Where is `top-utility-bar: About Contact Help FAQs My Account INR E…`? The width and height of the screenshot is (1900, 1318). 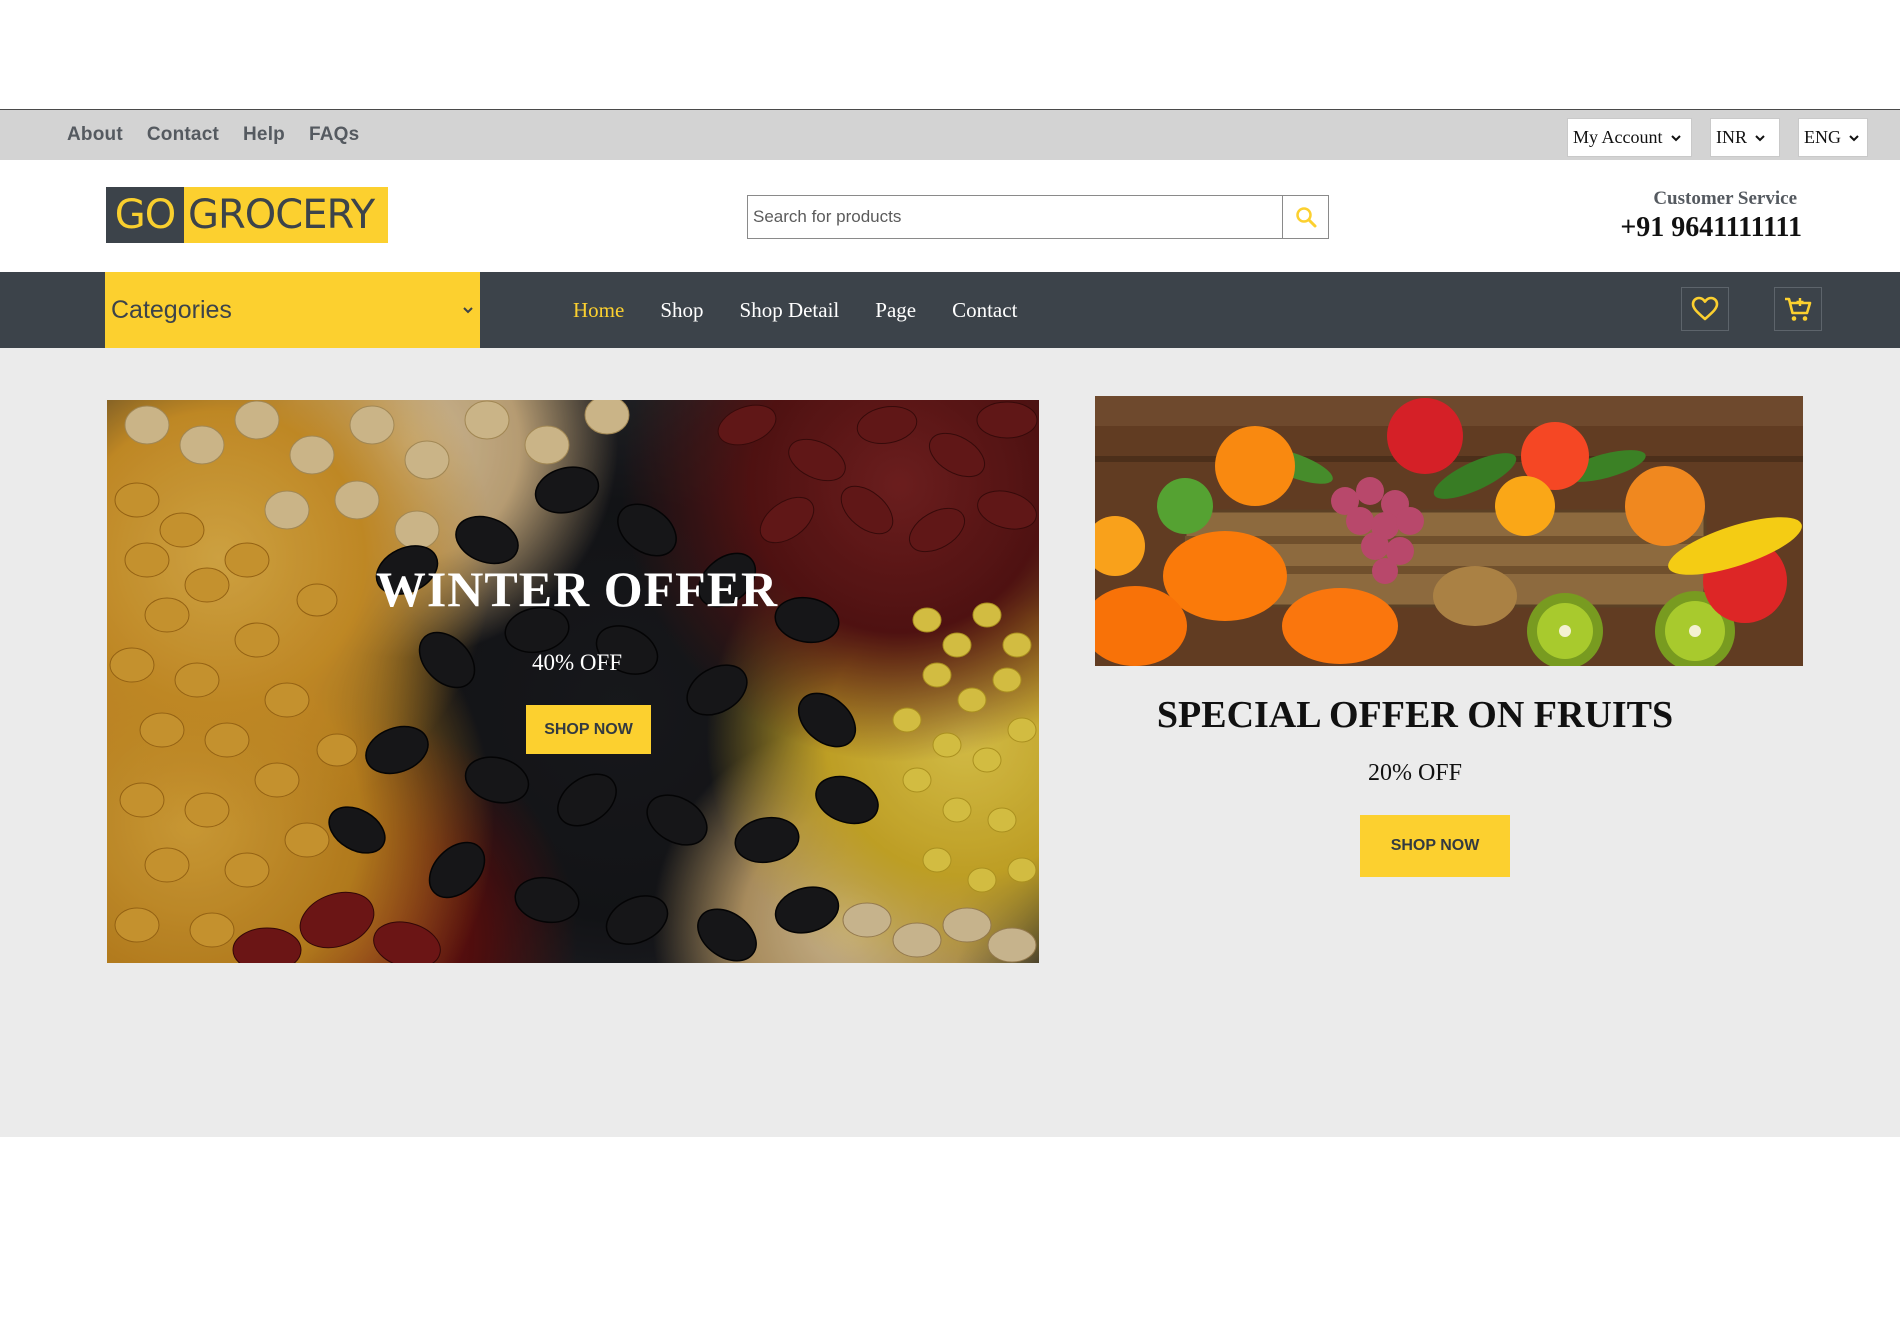
top-utility-bar: About Contact Help FAQs My Account INR E… is located at coordinates (950, 134).